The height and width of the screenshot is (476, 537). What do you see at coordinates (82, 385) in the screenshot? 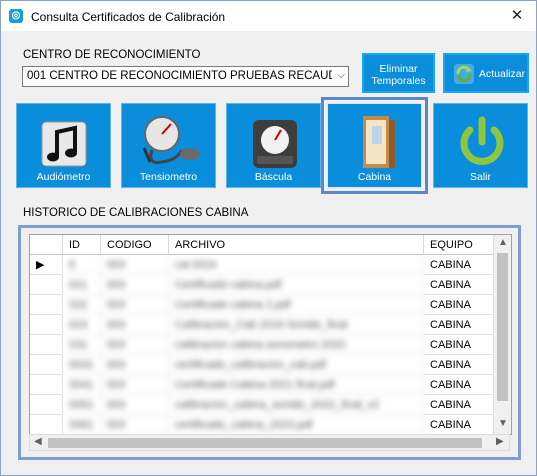
I see `cell-id: 0041` at bounding box center [82, 385].